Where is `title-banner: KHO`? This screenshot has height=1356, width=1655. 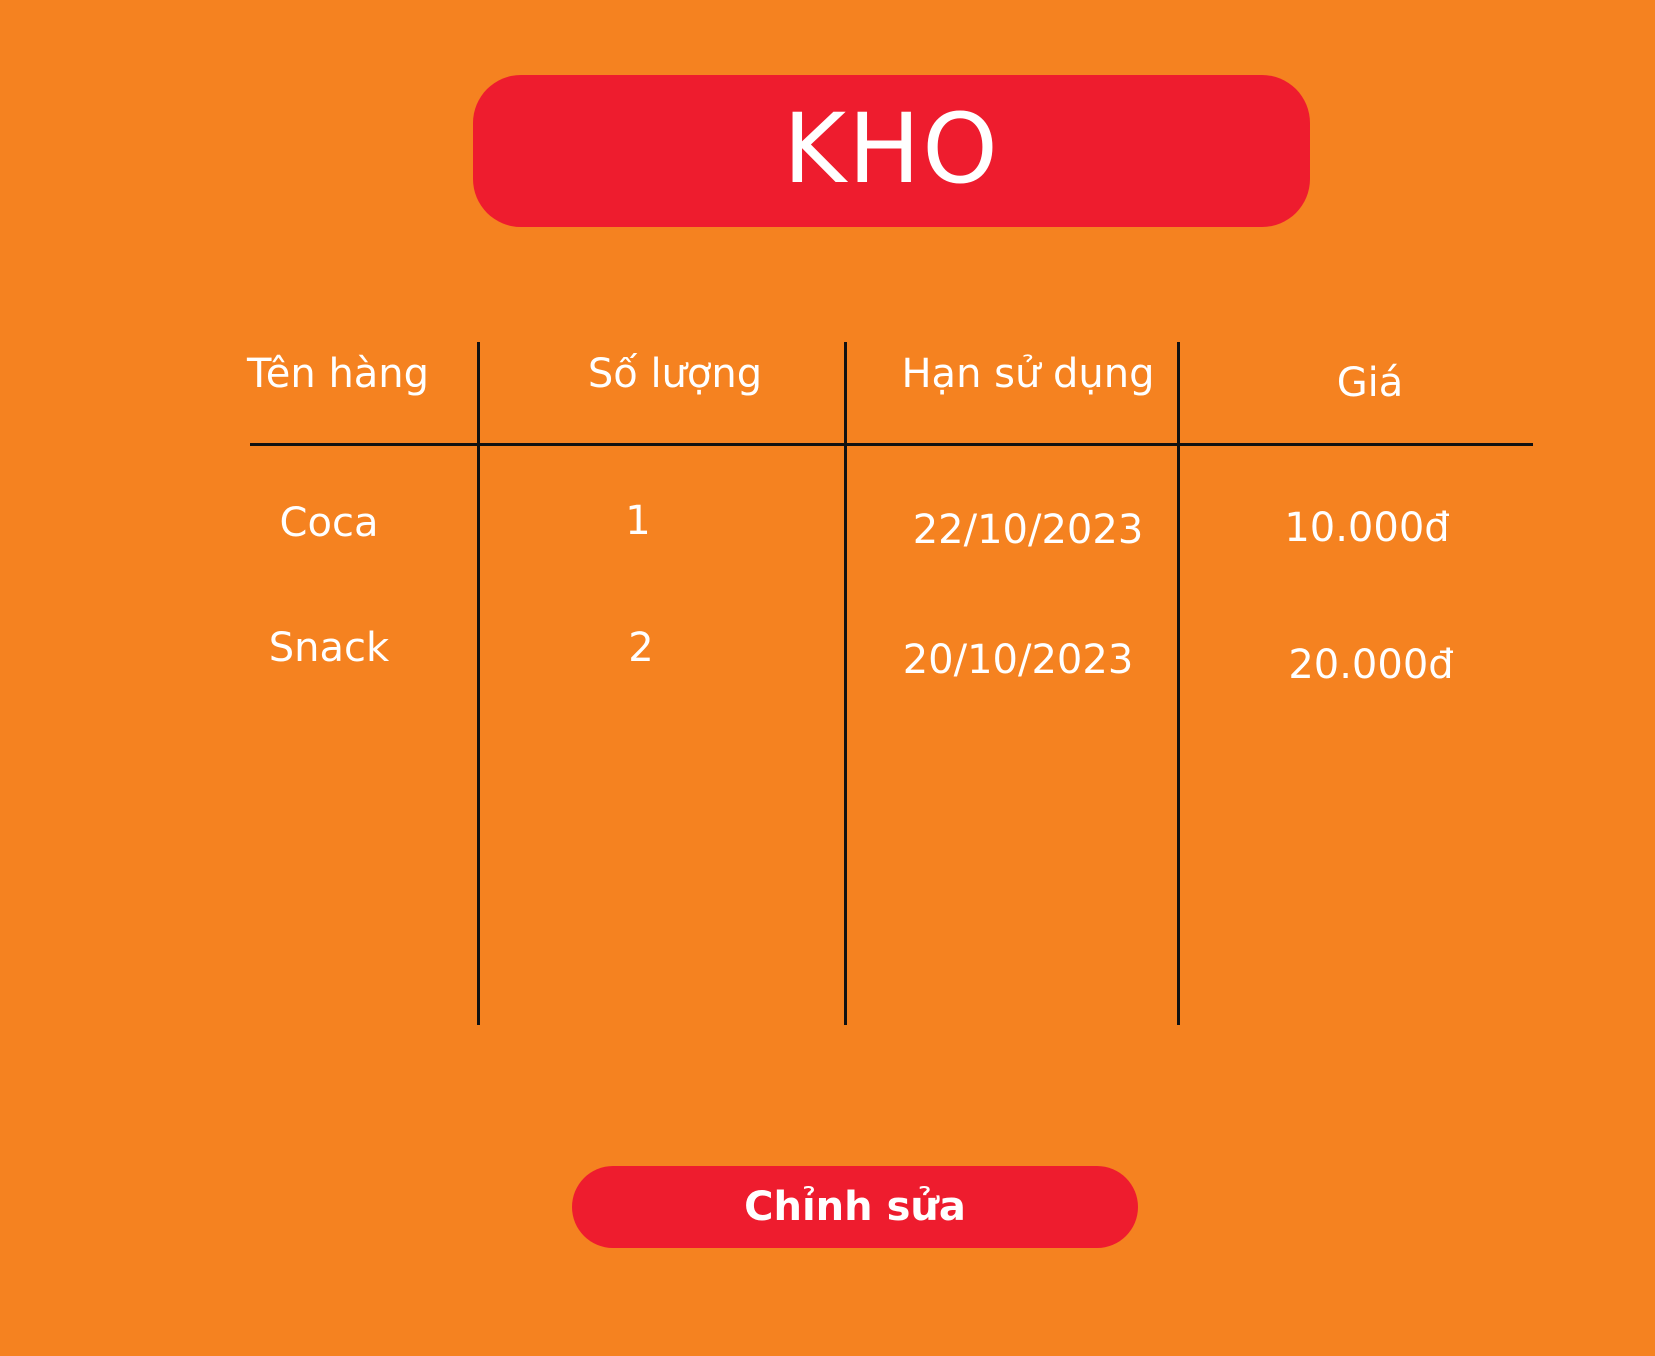 title-banner: KHO is located at coordinates (891, 151).